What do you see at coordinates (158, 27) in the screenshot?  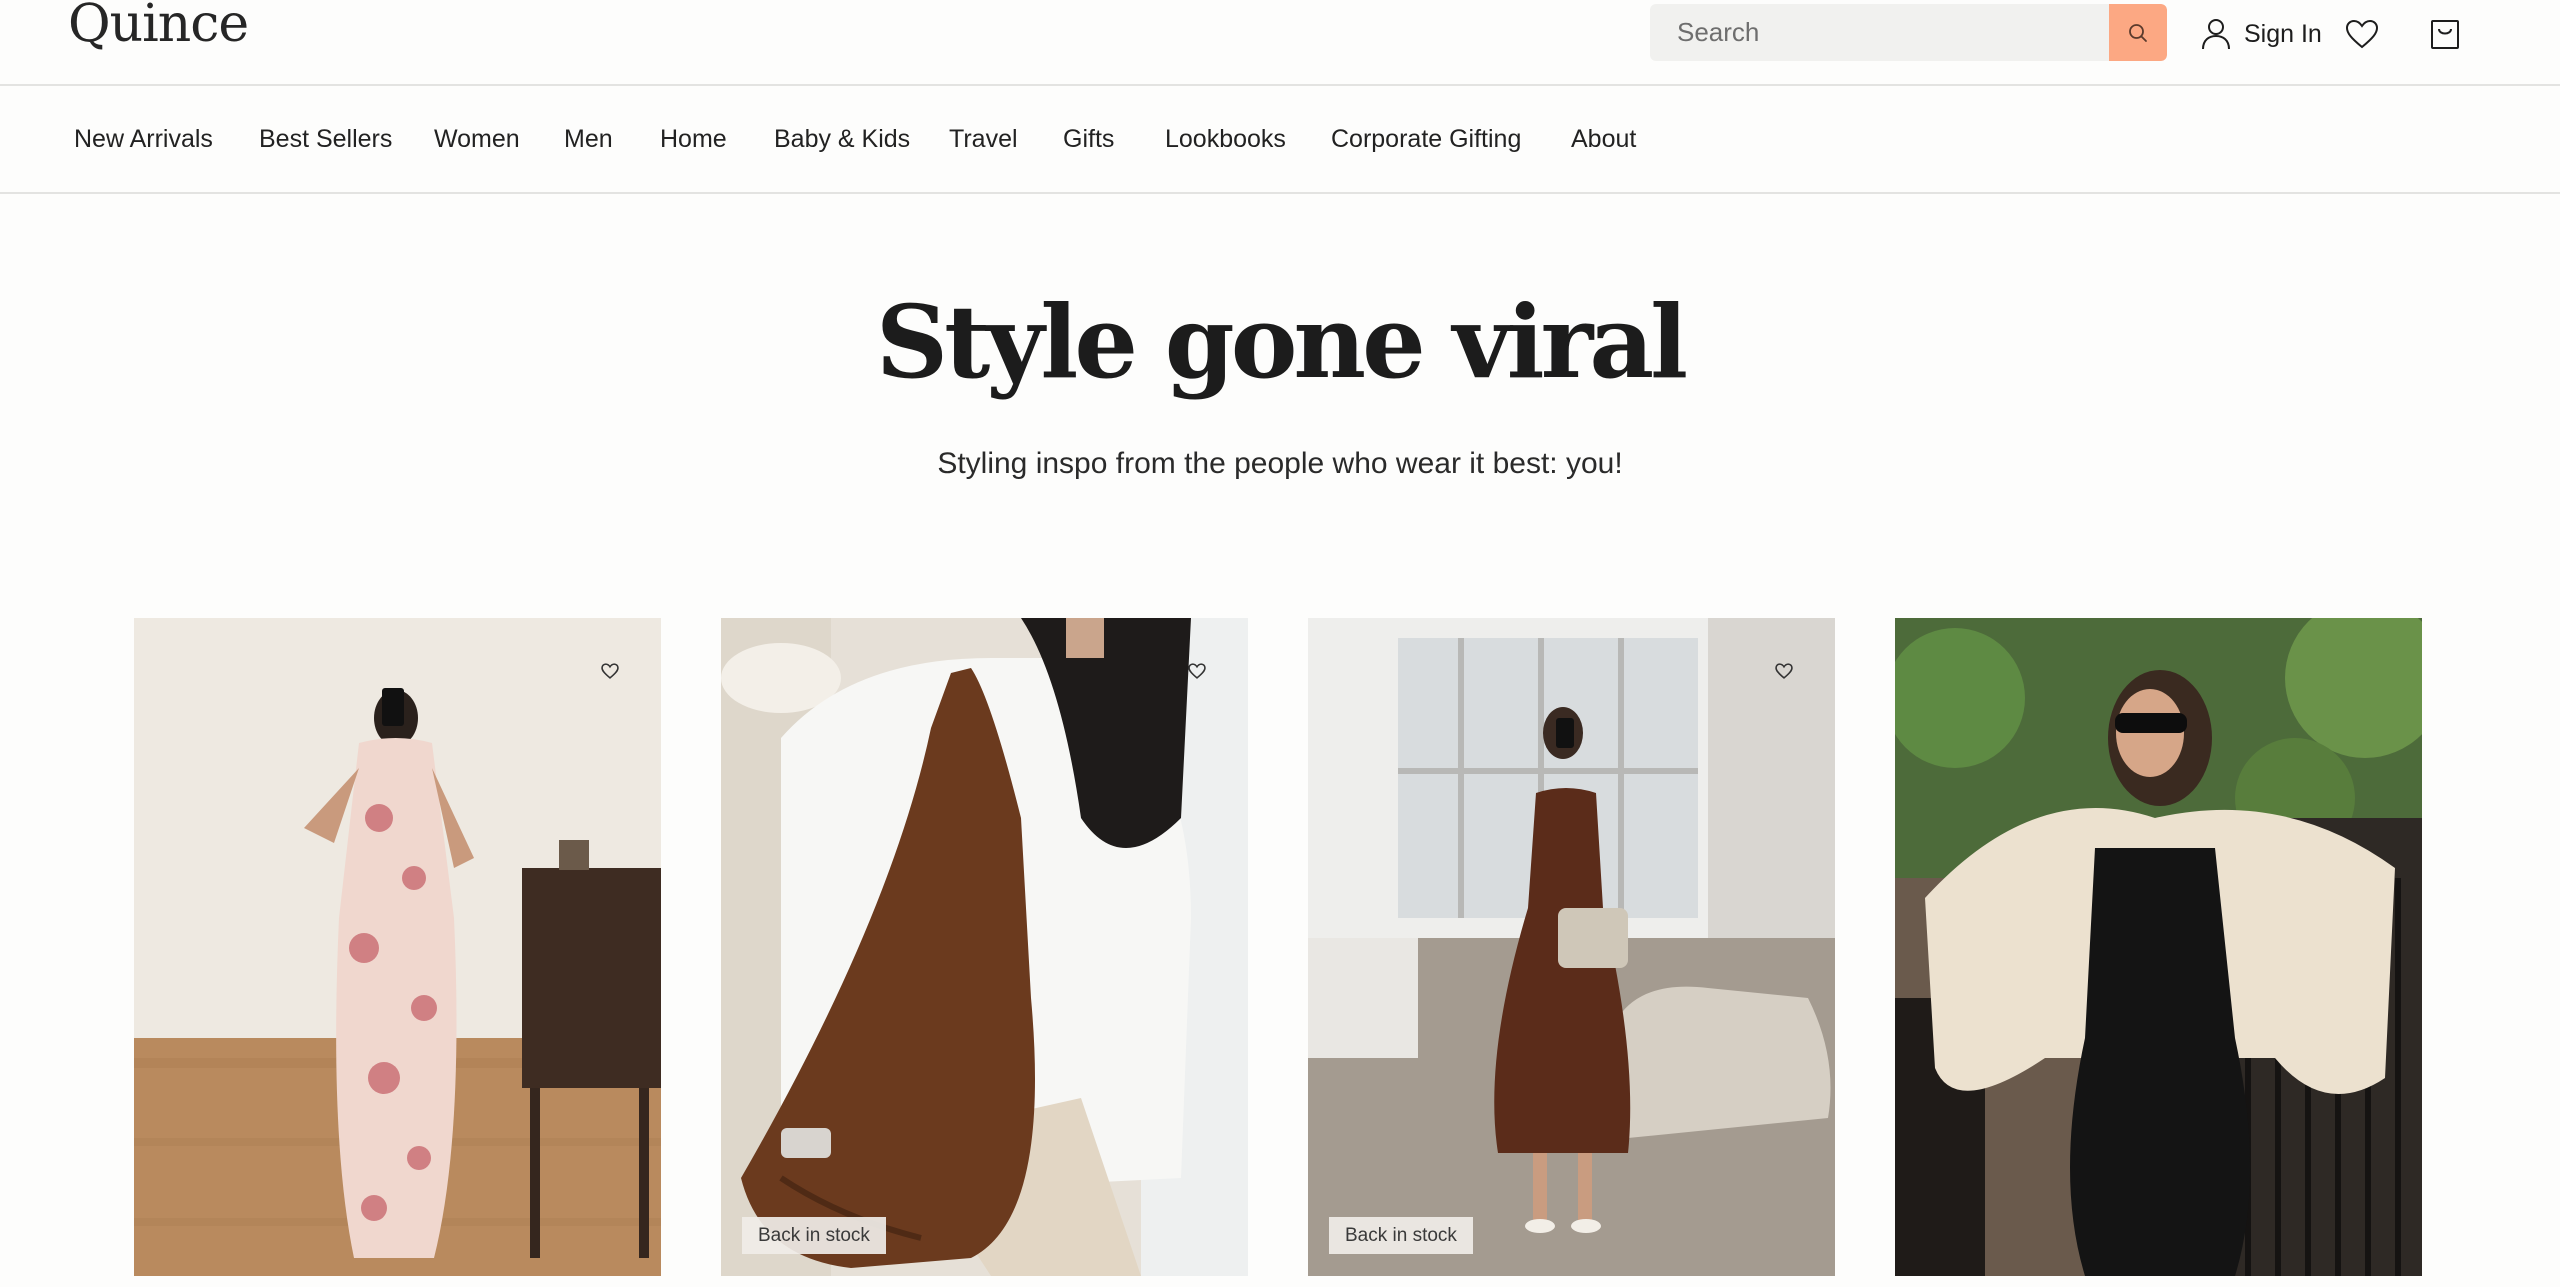 I see `quince-logo: Quince` at bounding box center [158, 27].